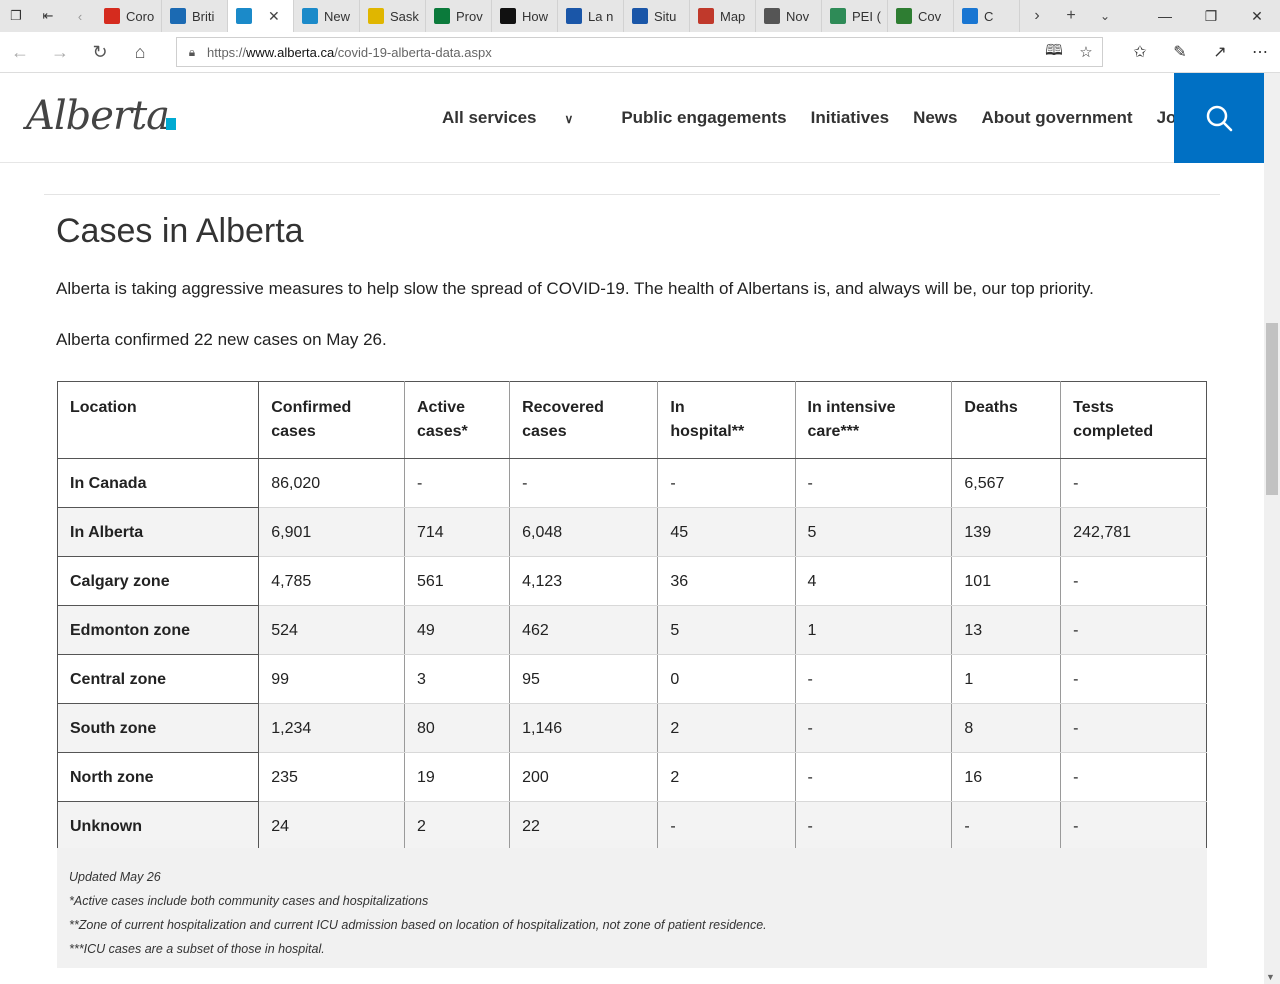 The height and width of the screenshot is (984, 1280). I want to click on column-header: Confirmed cases, so click(331, 420).